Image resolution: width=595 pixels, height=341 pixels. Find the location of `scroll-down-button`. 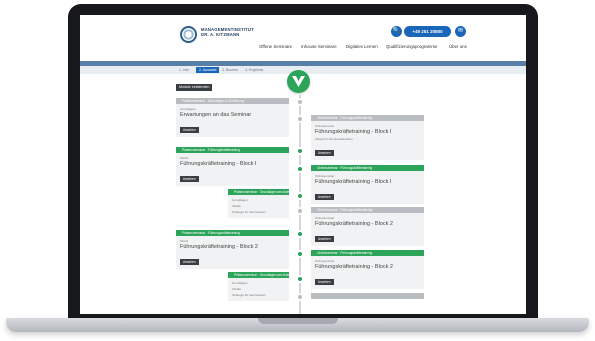

scroll-down-button is located at coordinates (298, 81).